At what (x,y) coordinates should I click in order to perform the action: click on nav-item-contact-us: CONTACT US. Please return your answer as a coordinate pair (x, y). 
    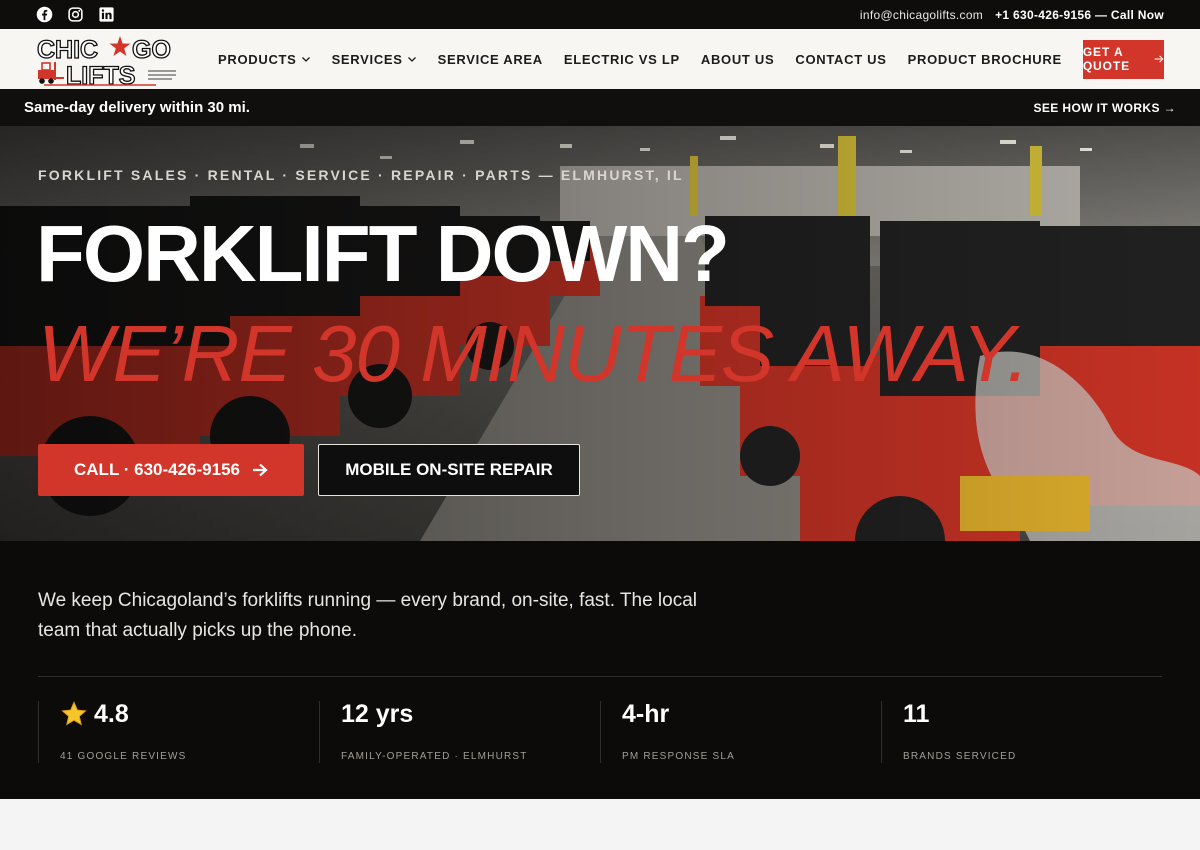
    Looking at the image, I should click on (840, 59).